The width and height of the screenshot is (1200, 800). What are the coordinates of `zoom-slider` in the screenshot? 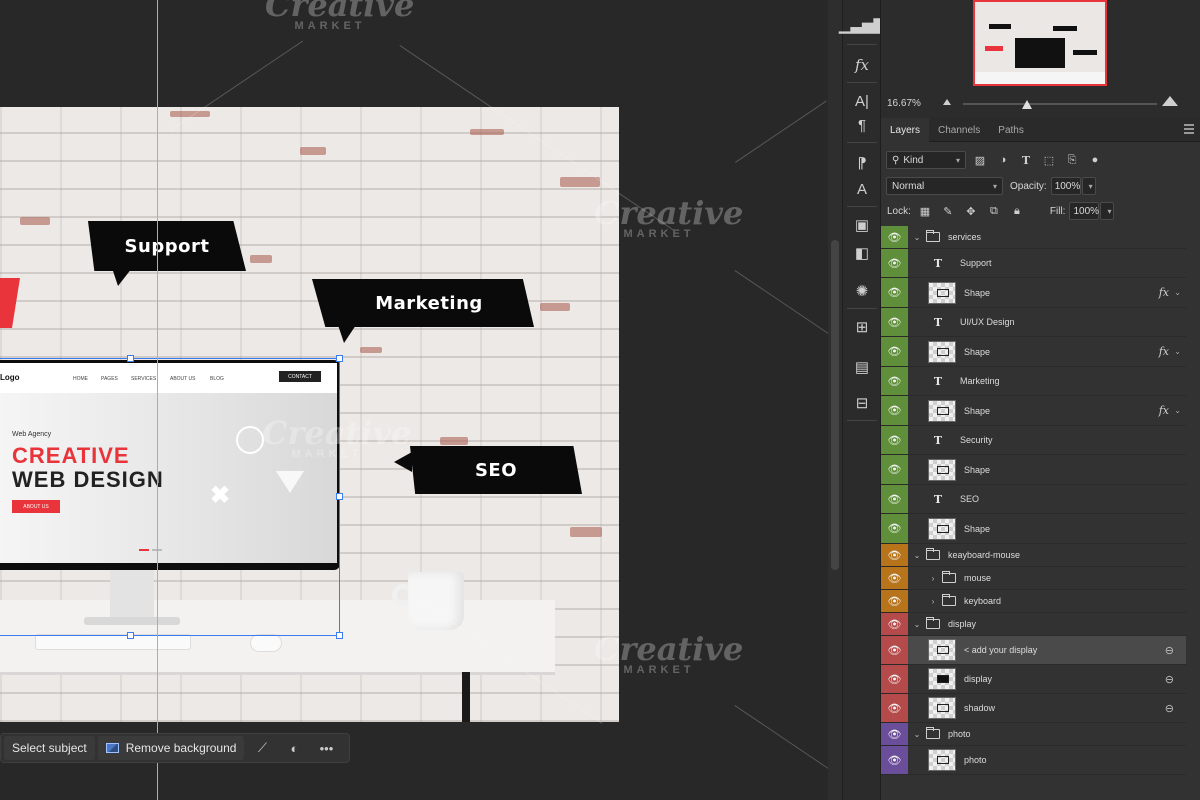 It's located at (1060, 104).